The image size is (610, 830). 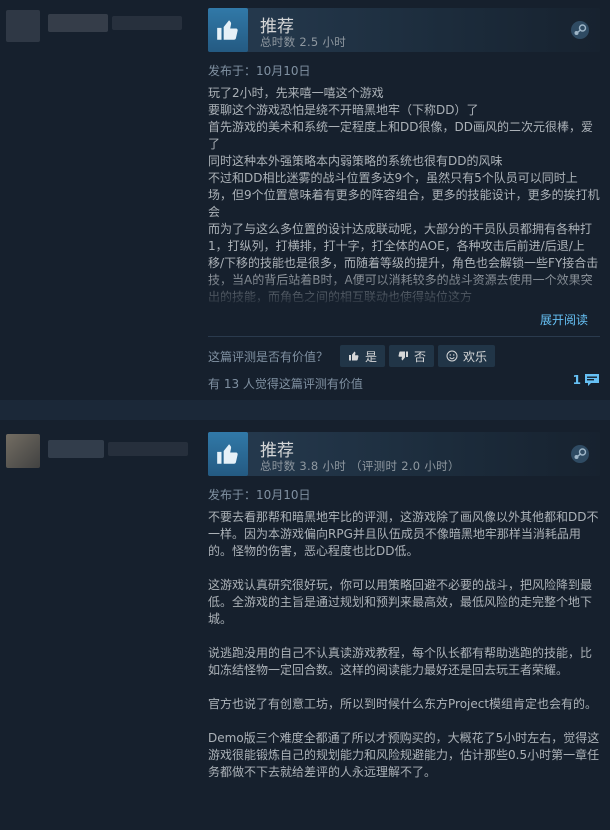 I want to click on comment-count: 1, so click(x=576, y=380).